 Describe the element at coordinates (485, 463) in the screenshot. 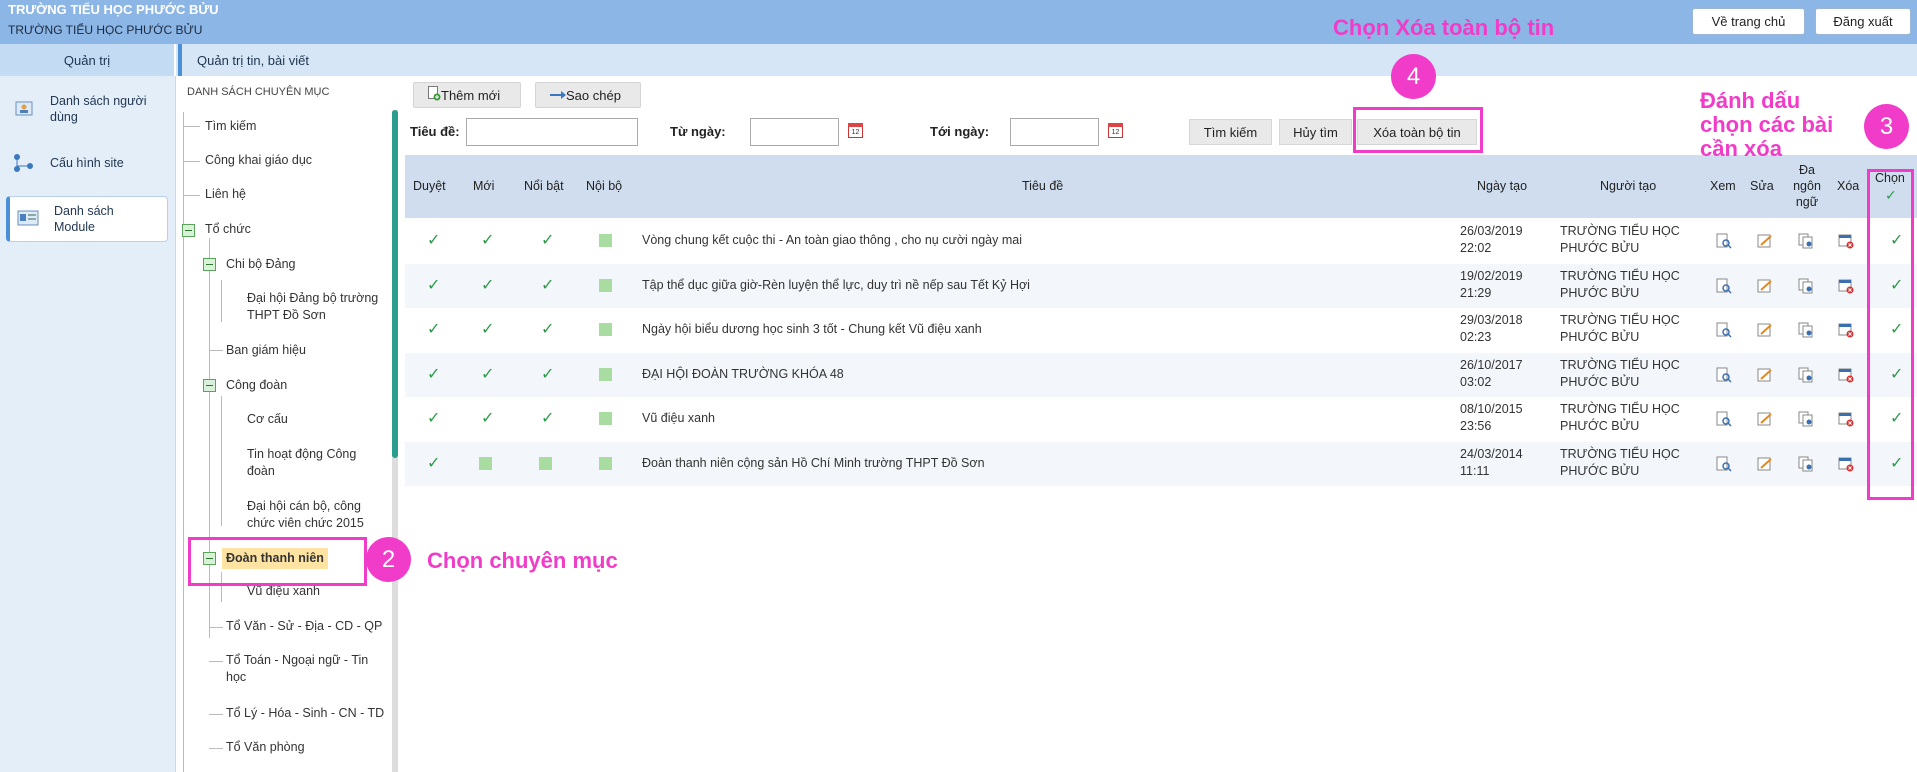

I see `new-toggle` at that location.